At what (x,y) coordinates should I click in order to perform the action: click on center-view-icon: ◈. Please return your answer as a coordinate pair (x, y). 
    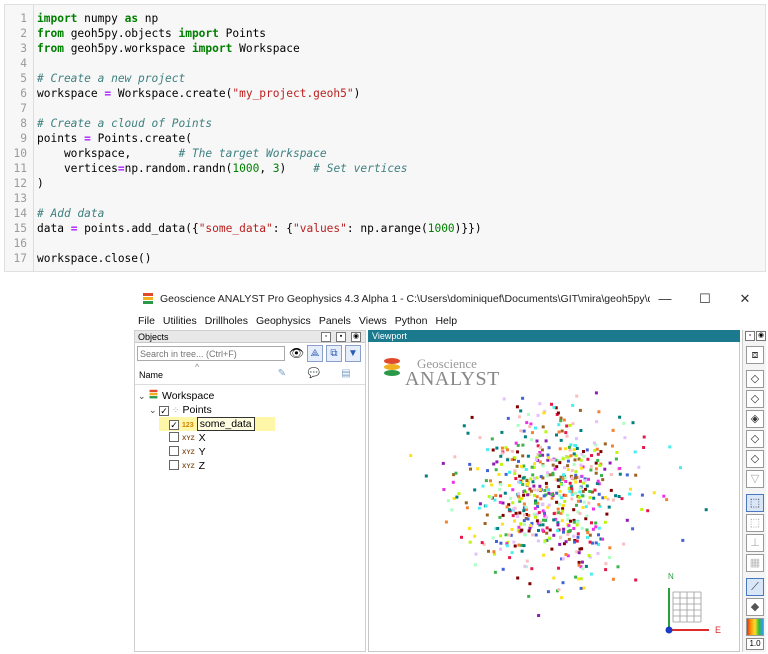
    Looking at the image, I should click on (755, 419).